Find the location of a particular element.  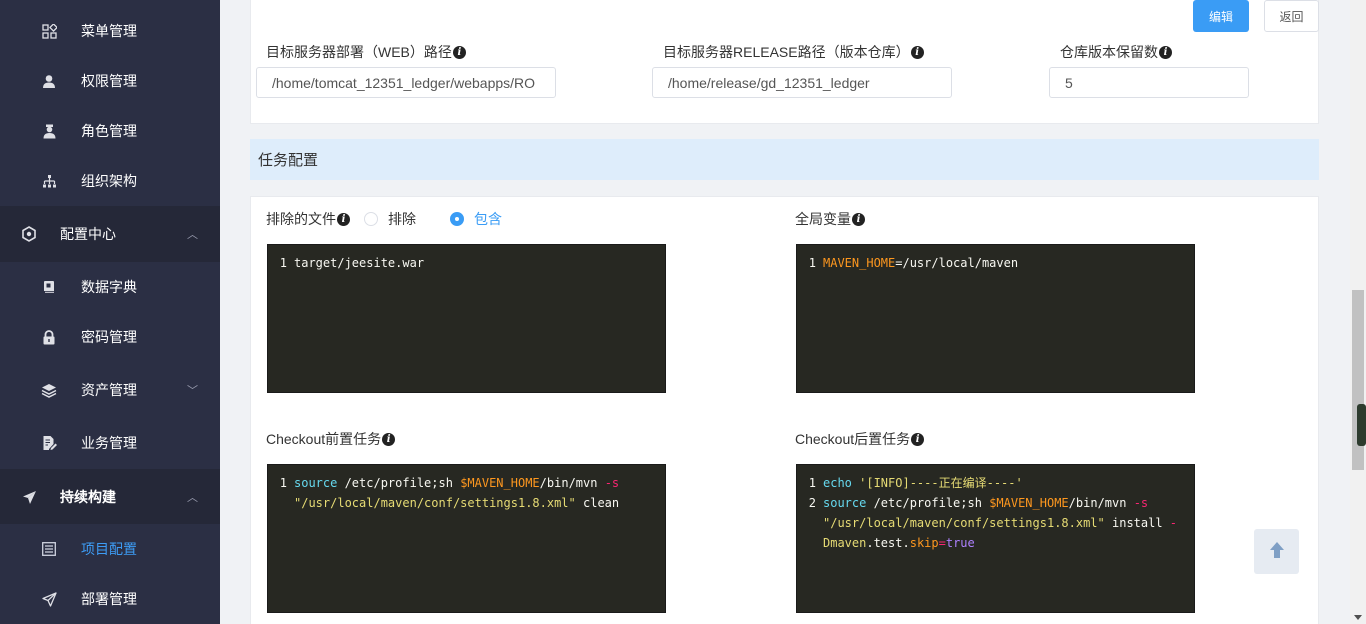

code-flag: -s is located at coordinates (1141, 503).